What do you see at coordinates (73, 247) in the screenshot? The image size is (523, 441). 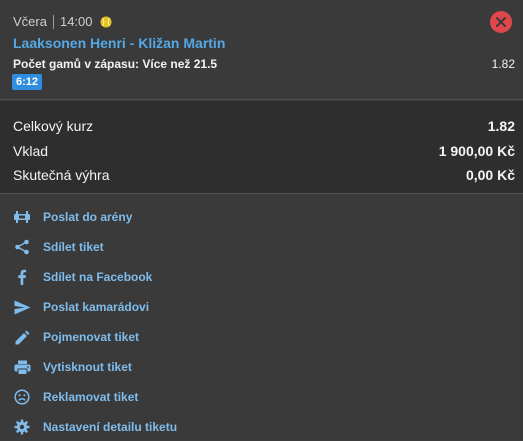 I see `action-label: Sdílet tiket` at bounding box center [73, 247].